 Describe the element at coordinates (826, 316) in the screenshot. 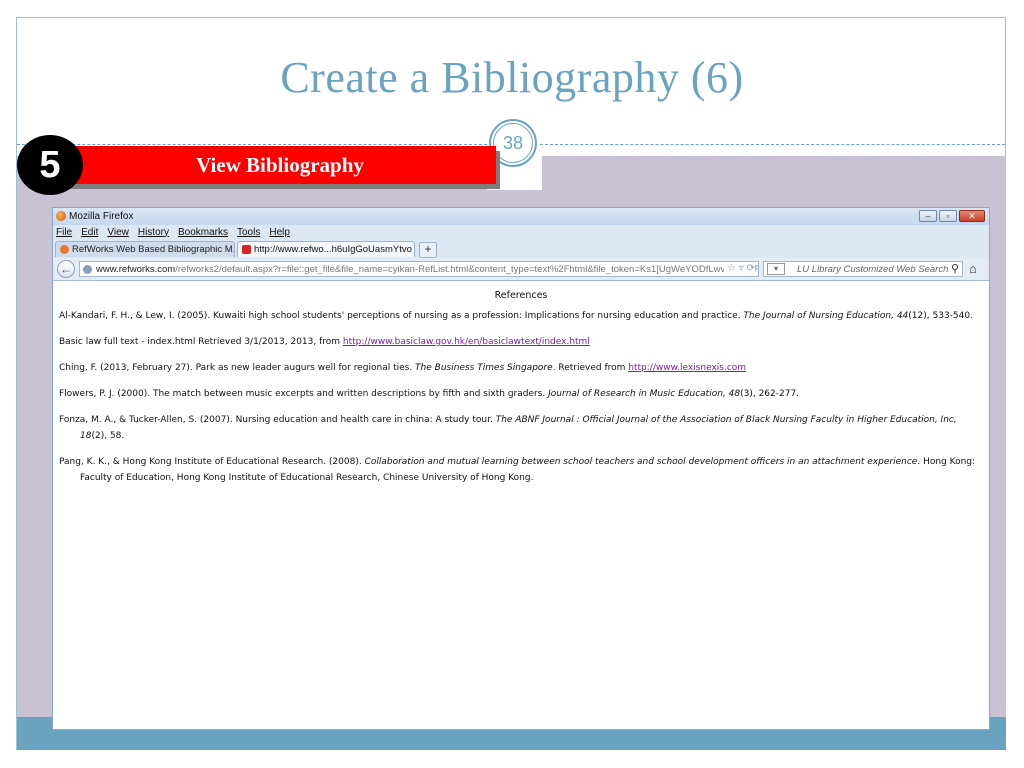

I see `reference-source: The Journal of Nursing Education, 44` at that location.